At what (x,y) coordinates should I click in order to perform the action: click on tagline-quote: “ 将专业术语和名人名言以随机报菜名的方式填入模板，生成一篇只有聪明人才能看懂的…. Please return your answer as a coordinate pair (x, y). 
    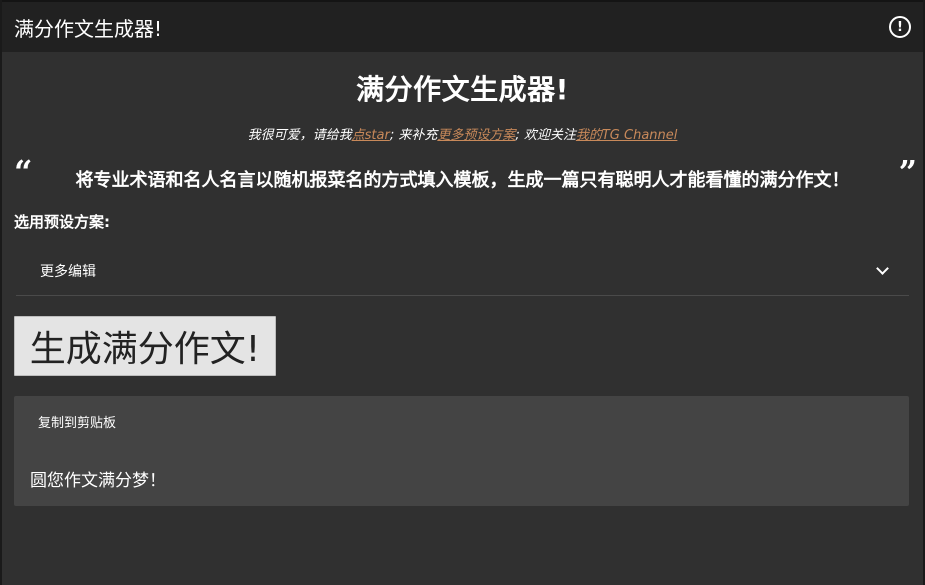
    Looking at the image, I should click on (462, 178).